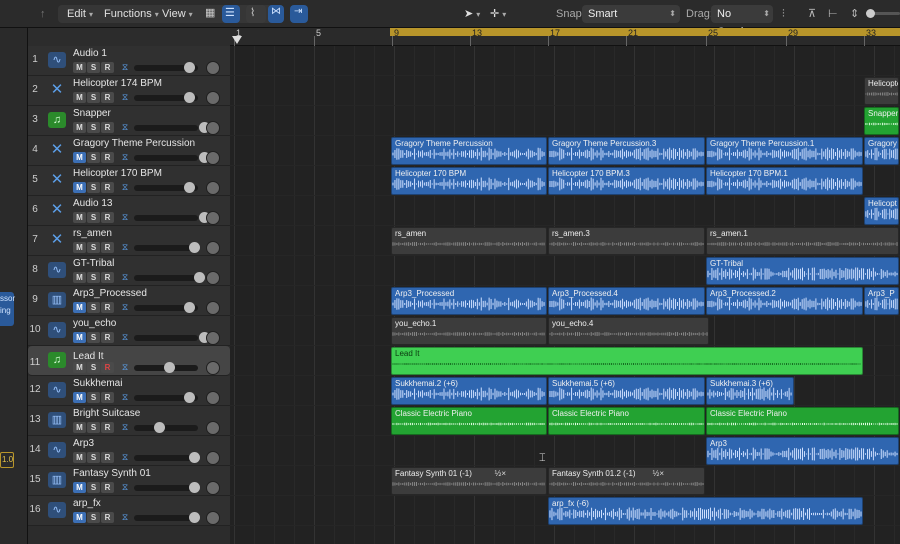 This screenshot has height=544, width=900. I want to click on region-arpfx: arp_fx (-6), so click(705, 511).